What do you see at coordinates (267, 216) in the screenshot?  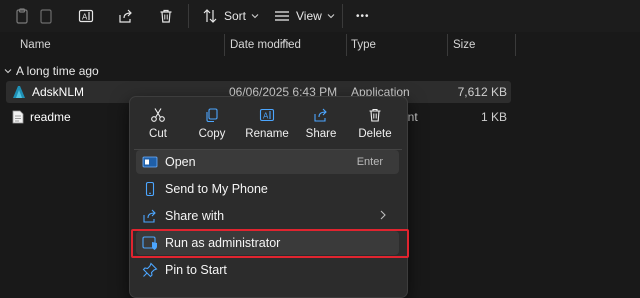 I see `menu-item-share-with: Share with` at bounding box center [267, 216].